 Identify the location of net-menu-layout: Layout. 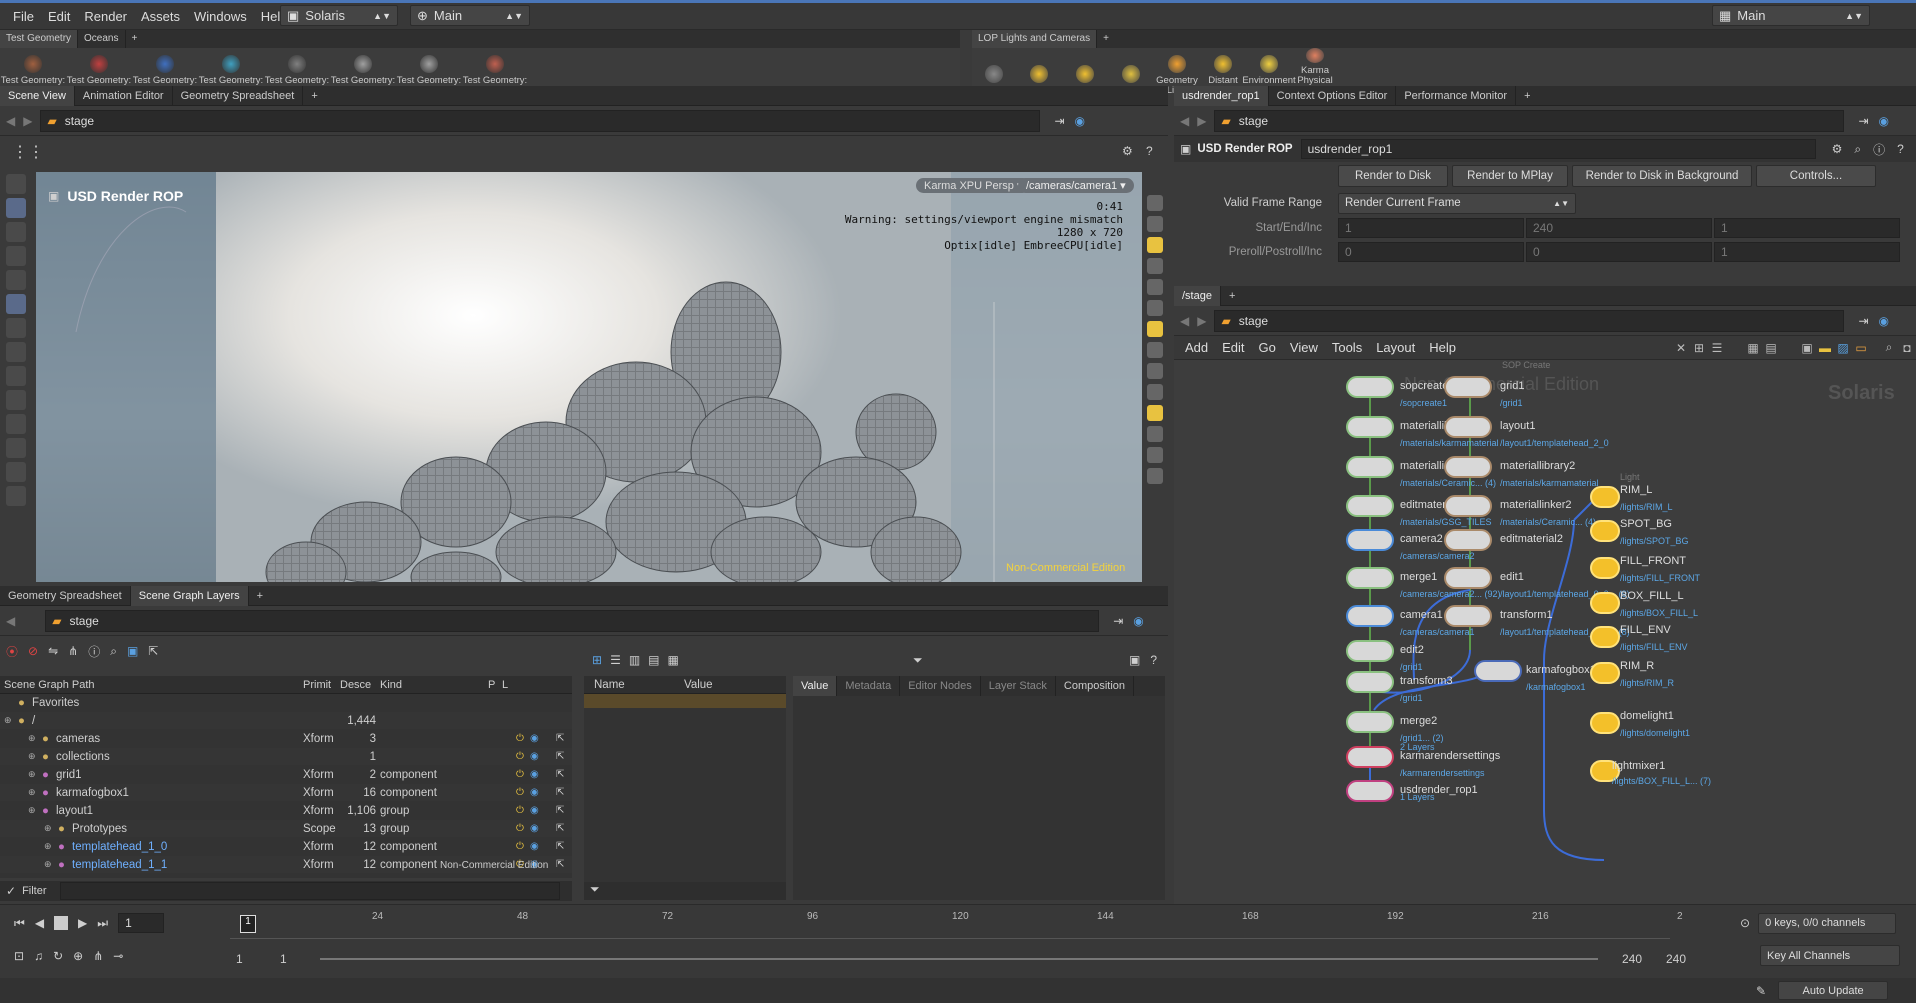
(1395, 347).